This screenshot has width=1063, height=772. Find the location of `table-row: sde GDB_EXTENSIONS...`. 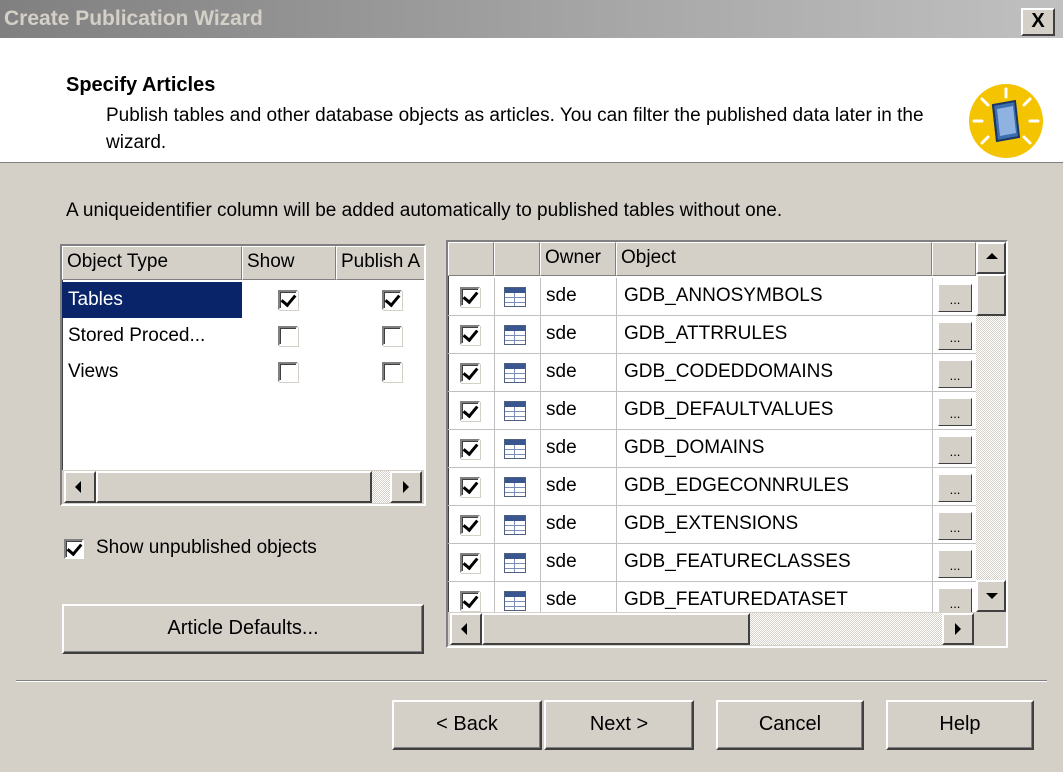

table-row: sde GDB_EXTENSIONS... is located at coordinates (712, 525).